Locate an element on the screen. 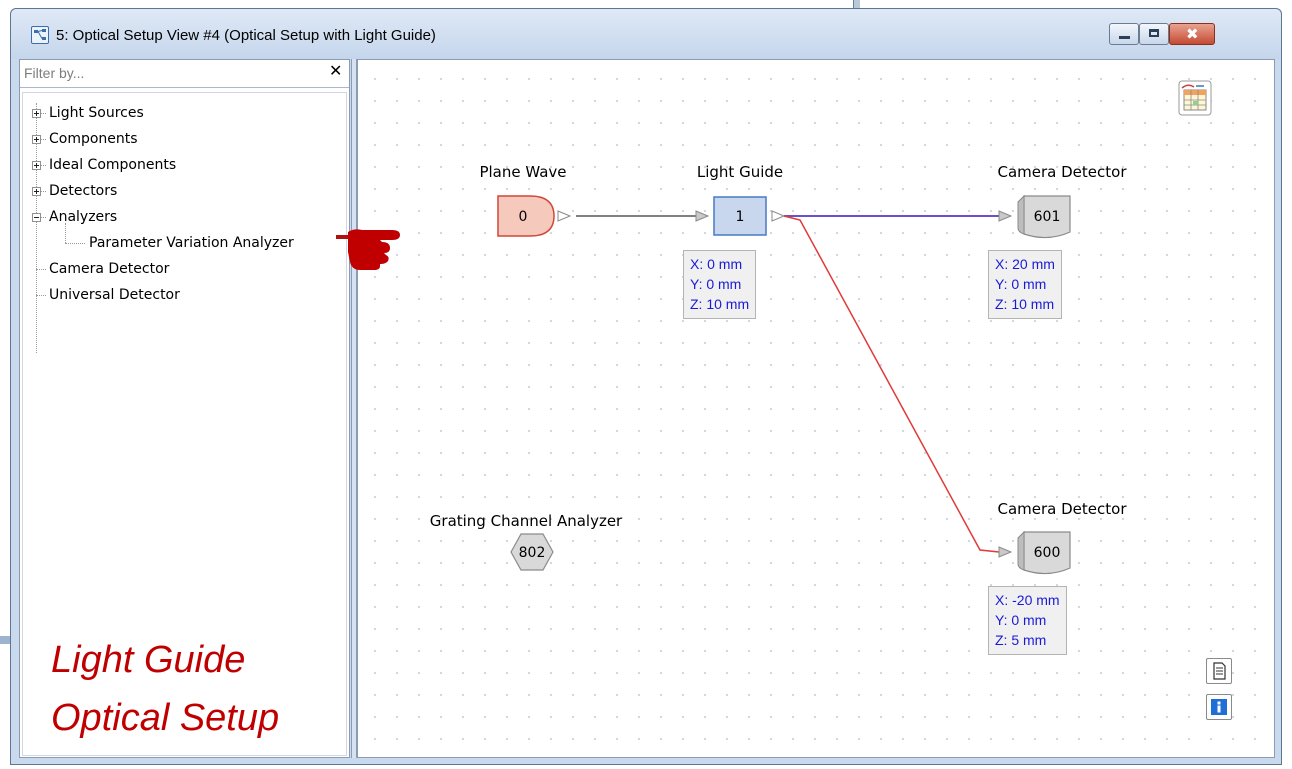 Image resolution: width=1292 pixels, height=769 pixels. caption-line-2: Optical Setup is located at coordinates (165, 718).